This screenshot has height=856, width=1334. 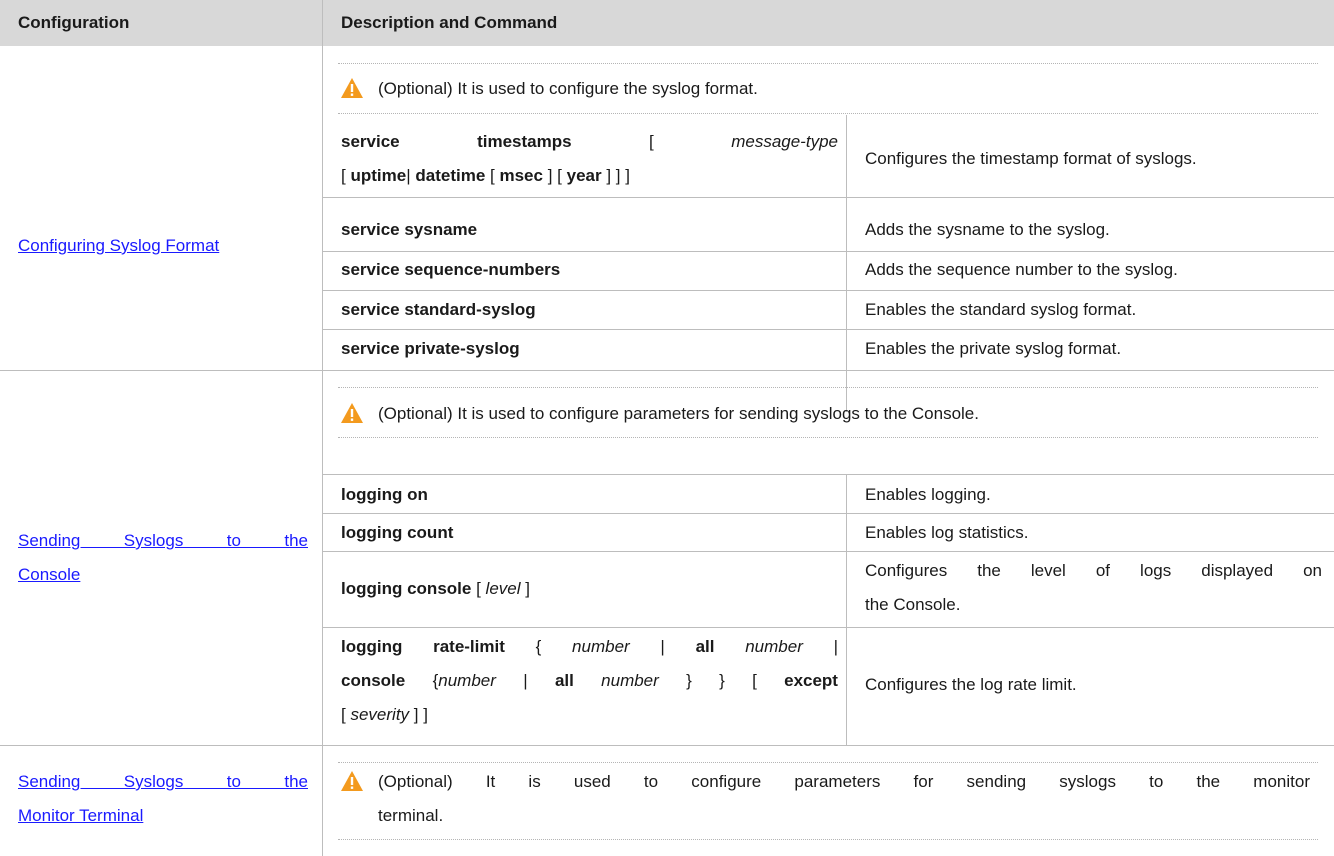 I want to click on command-logging-on: logging on, so click(x=384, y=494).